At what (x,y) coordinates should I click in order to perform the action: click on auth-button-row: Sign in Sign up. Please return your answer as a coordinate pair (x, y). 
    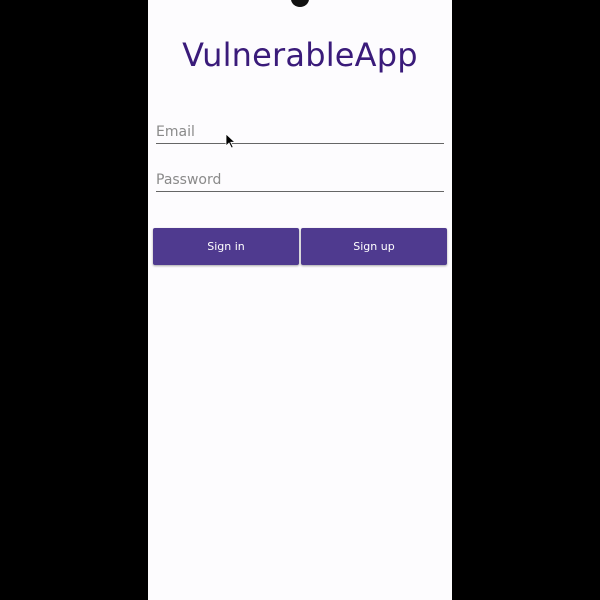
    Looking at the image, I should click on (300, 246).